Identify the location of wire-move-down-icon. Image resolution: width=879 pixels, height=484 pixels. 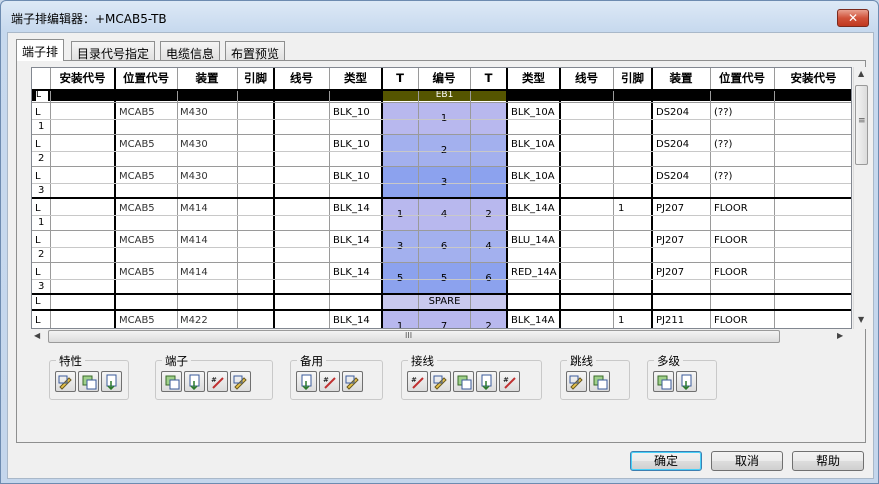
(486, 381).